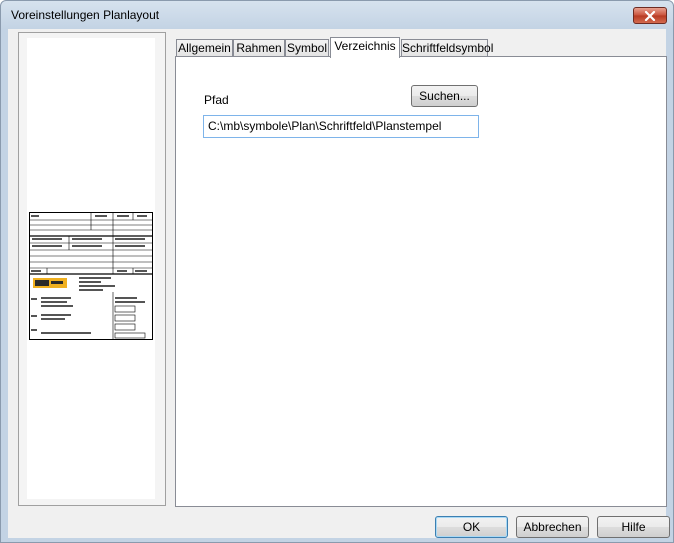  What do you see at coordinates (91, 276) in the screenshot?
I see `title-block-thumbnail` at bounding box center [91, 276].